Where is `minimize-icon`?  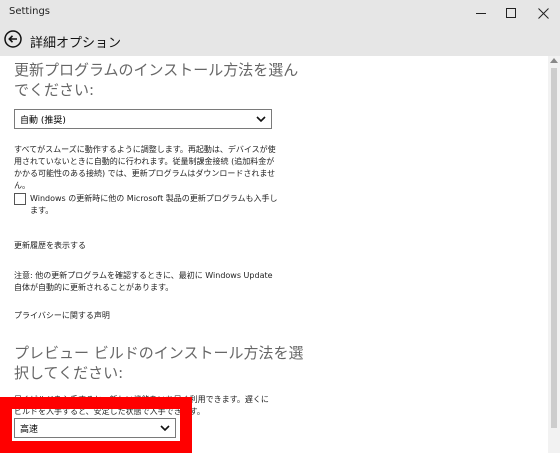 minimize-icon is located at coordinates (481, 13).